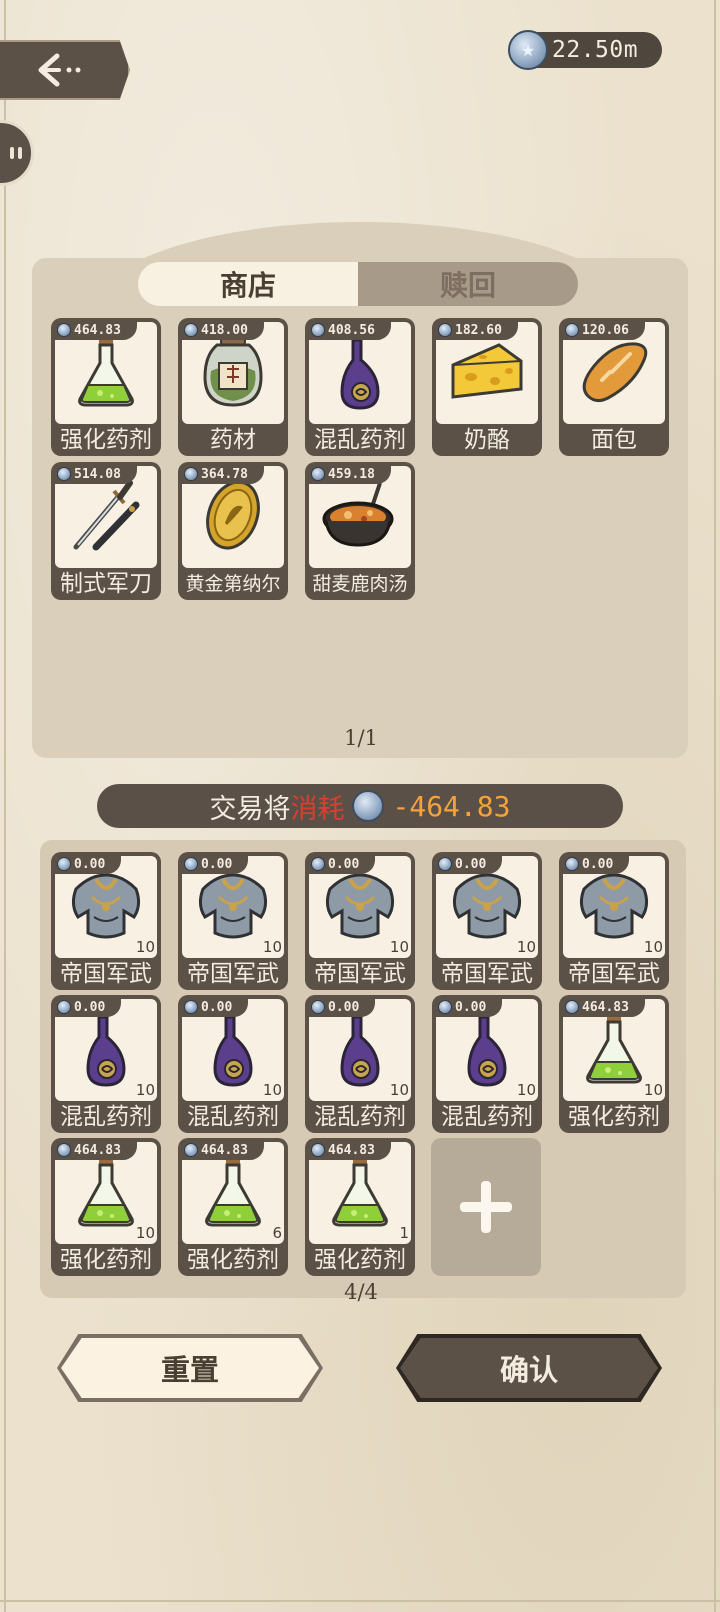 The height and width of the screenshot is (1612, 720). Describe the element at coordinates (233, 387) in the screenshot. I see `shop-item-card: 418.00 药材` at that location.